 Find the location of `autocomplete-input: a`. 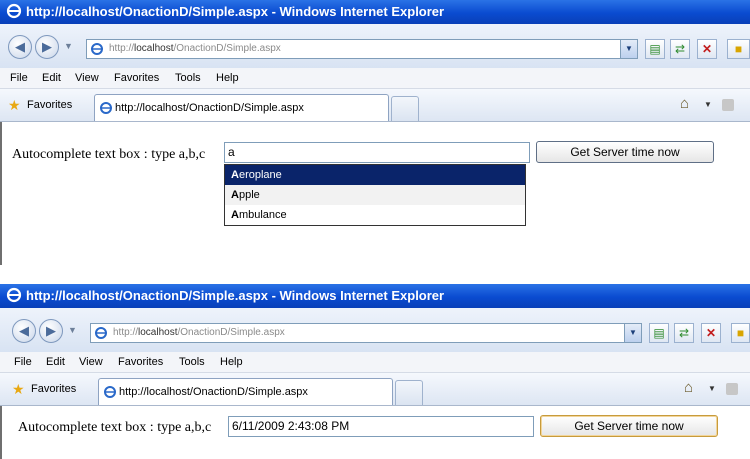

autocomplete-input: a is located at coordinates (377, 152).